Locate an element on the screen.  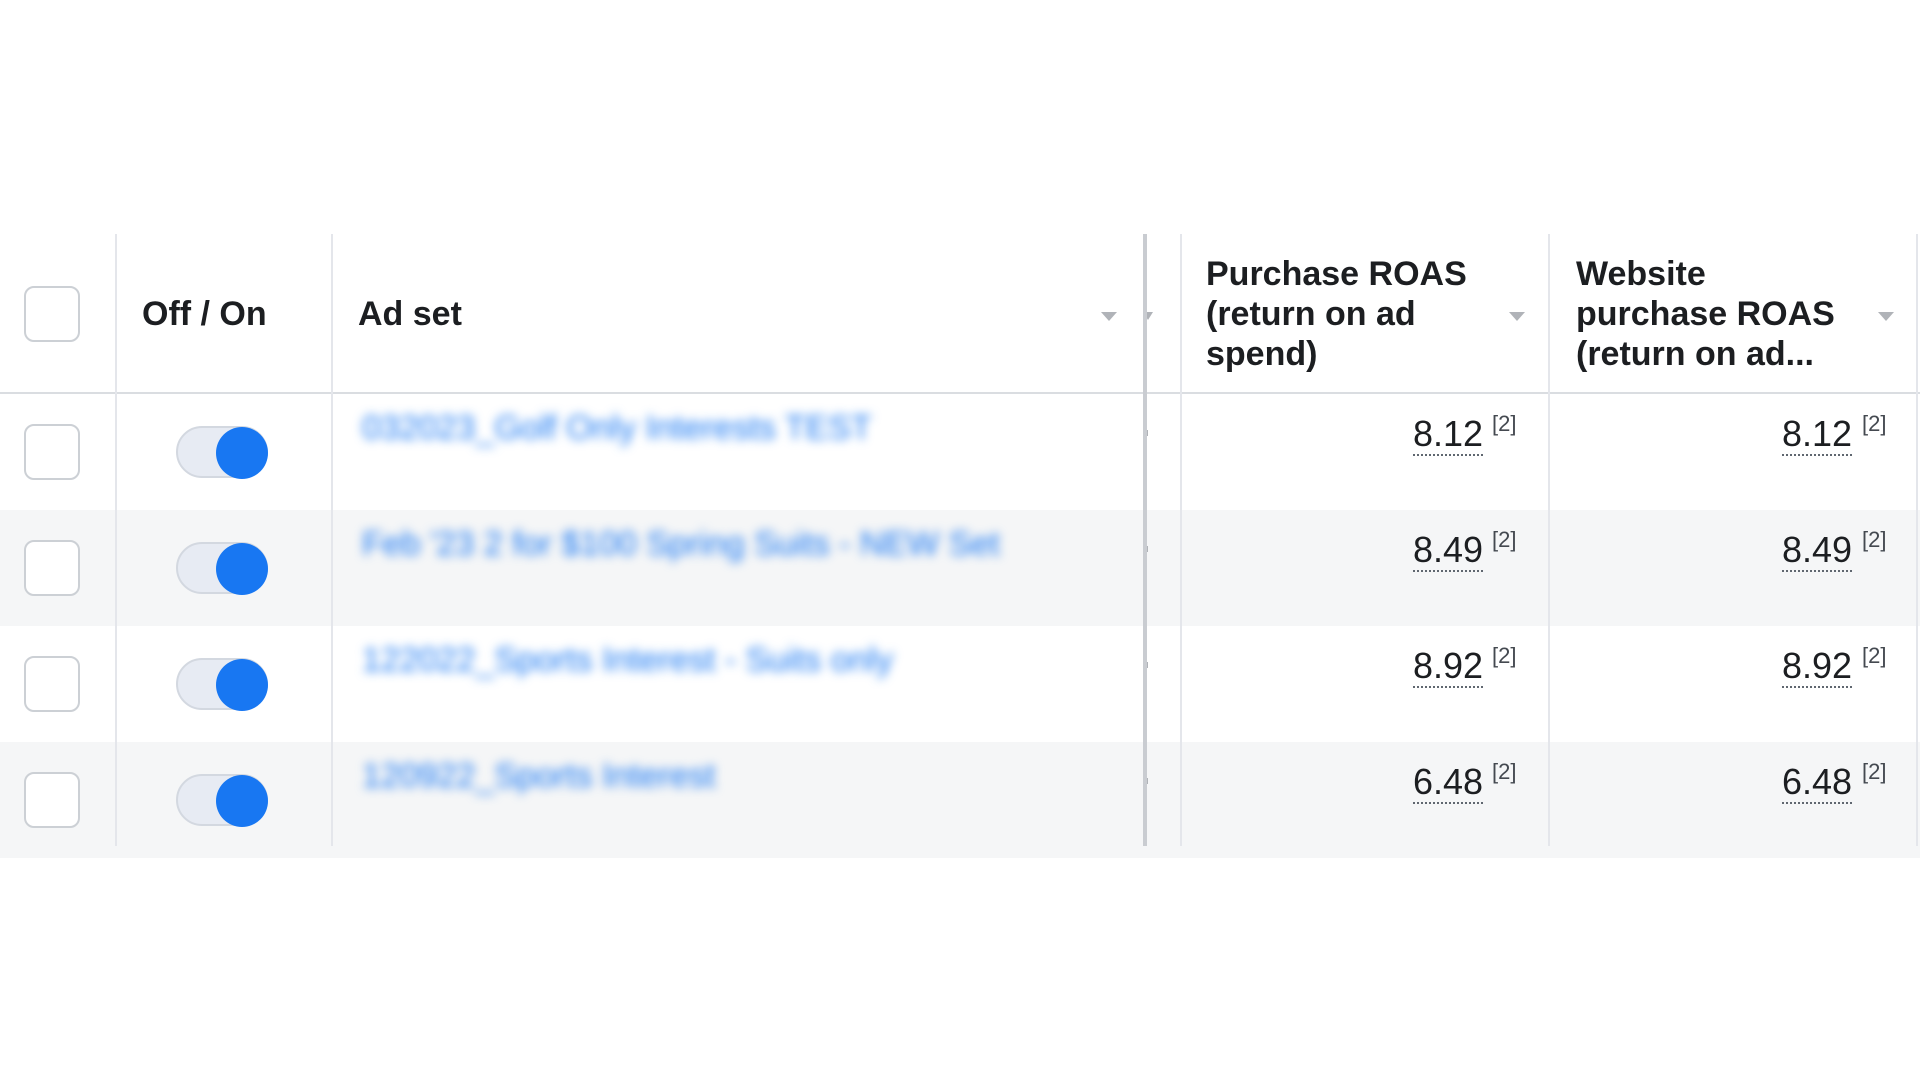
column-header-purchase-roas: Purchase ROAS (return on ad spend) is located at coordinates (1351, 314).